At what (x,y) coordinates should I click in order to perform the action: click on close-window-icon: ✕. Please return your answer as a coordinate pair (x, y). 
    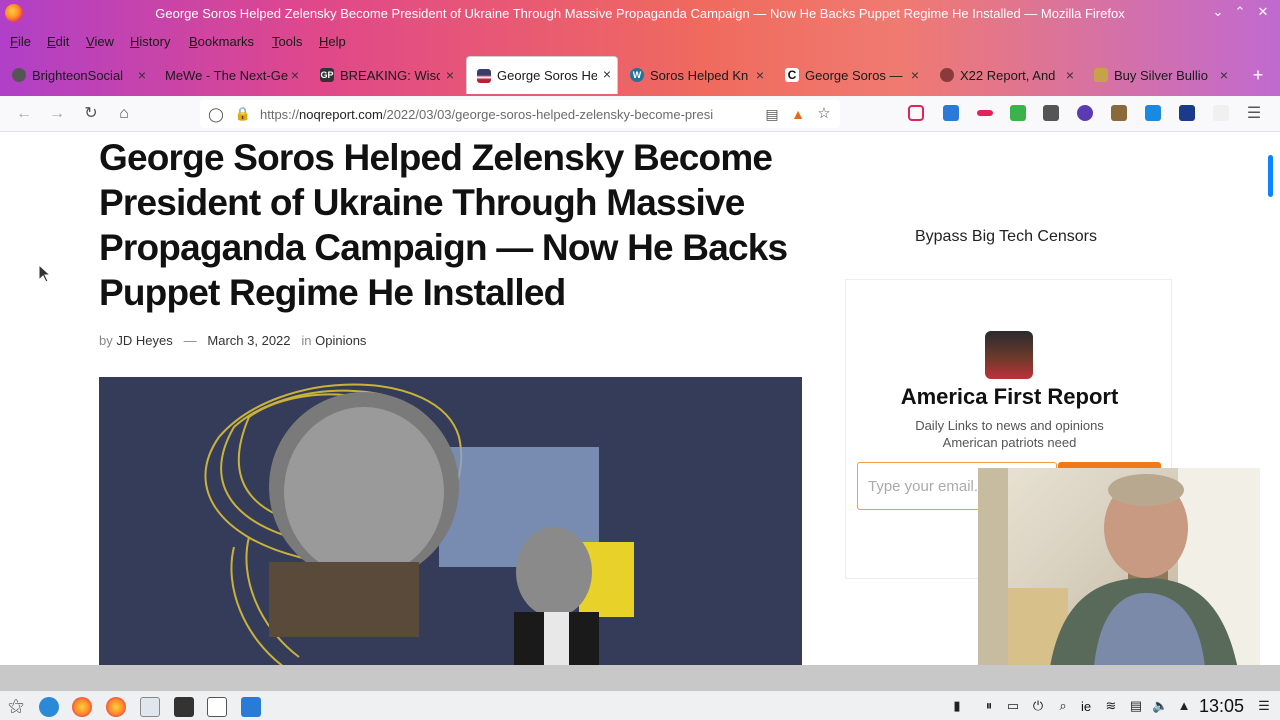
    Looking at the image, I should click on (1263, 12).